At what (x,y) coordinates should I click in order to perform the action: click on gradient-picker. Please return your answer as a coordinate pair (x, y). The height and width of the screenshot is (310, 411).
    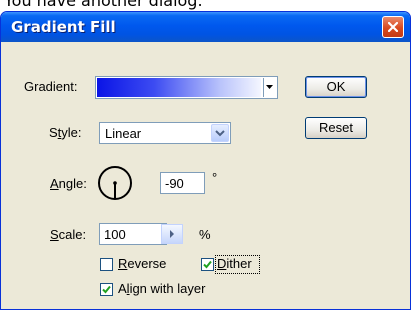
    Looking at the image, I should click on (186, 87).